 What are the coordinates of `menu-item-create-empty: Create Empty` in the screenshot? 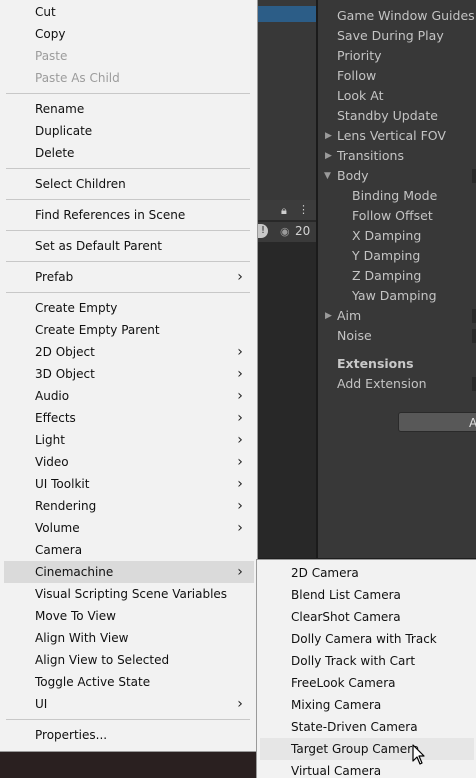 It's located at (129, 308).